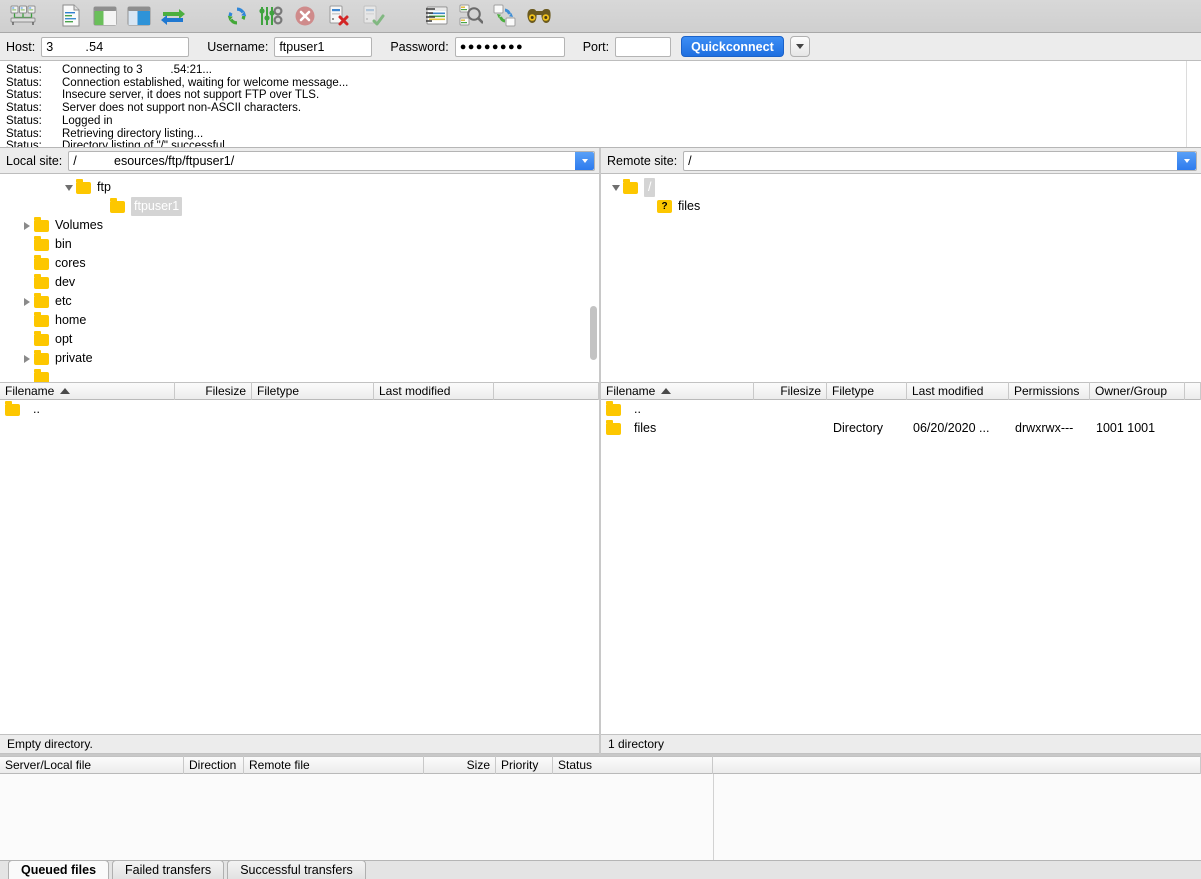 This screenshot has width=1201, height=879. Describe the element at coordinates (63, 244) in the screenshot. I see `tree-item-label: bin` at that location.